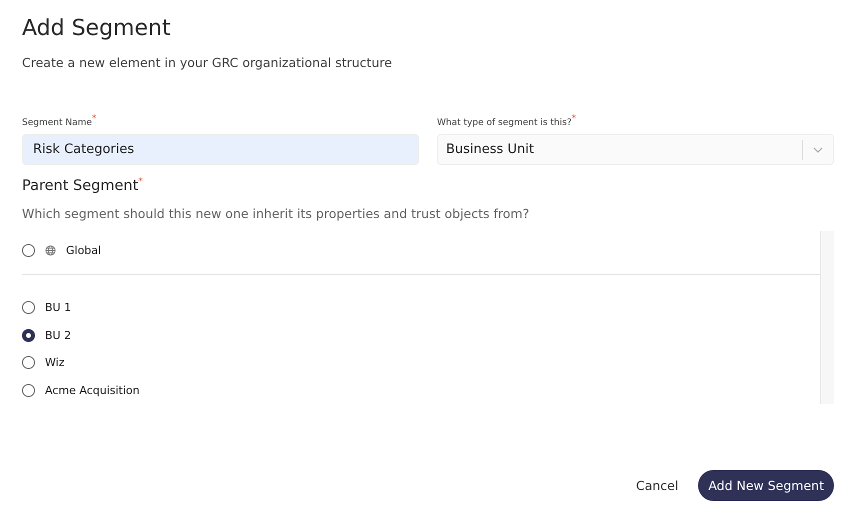  Describe the element at coordinates (97, 28) in the screenshot. I see `dialog-title: Add Segment` at that location.